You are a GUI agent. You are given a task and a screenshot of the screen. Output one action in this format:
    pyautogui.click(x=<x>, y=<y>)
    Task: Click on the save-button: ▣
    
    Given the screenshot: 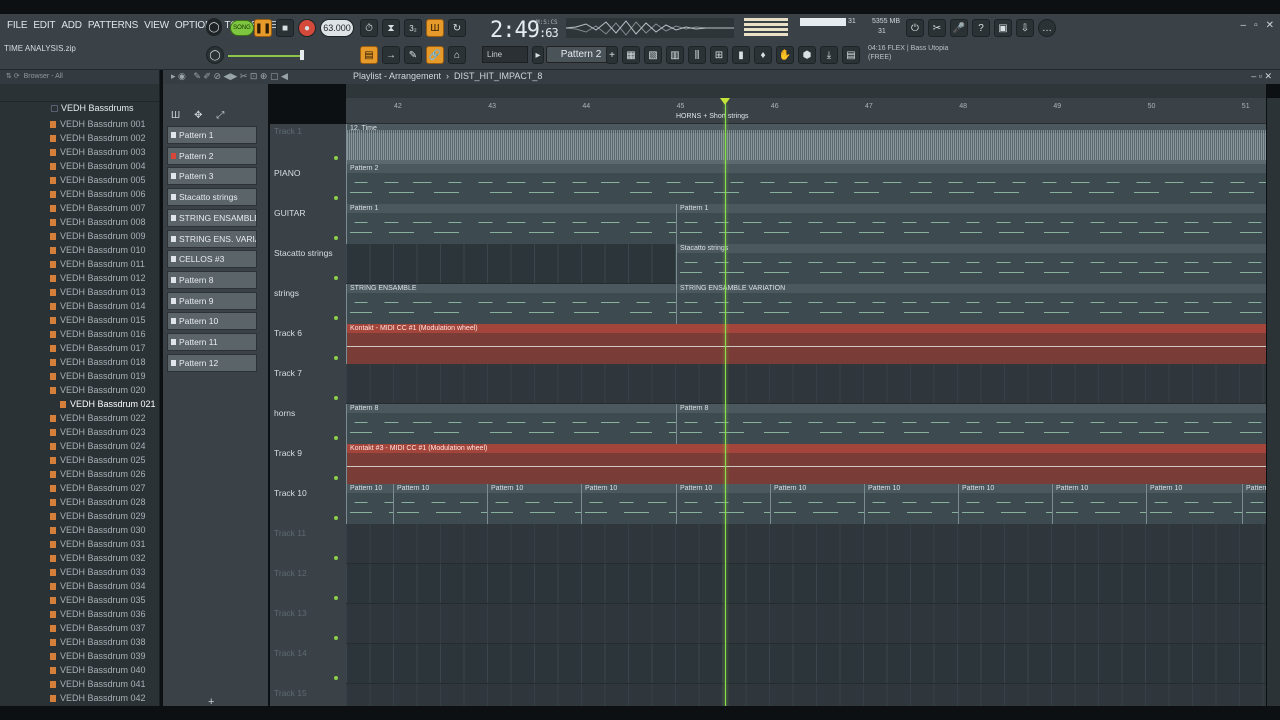 What is the action you would take?
    pyautogui.click(x=1003, y=28)
    